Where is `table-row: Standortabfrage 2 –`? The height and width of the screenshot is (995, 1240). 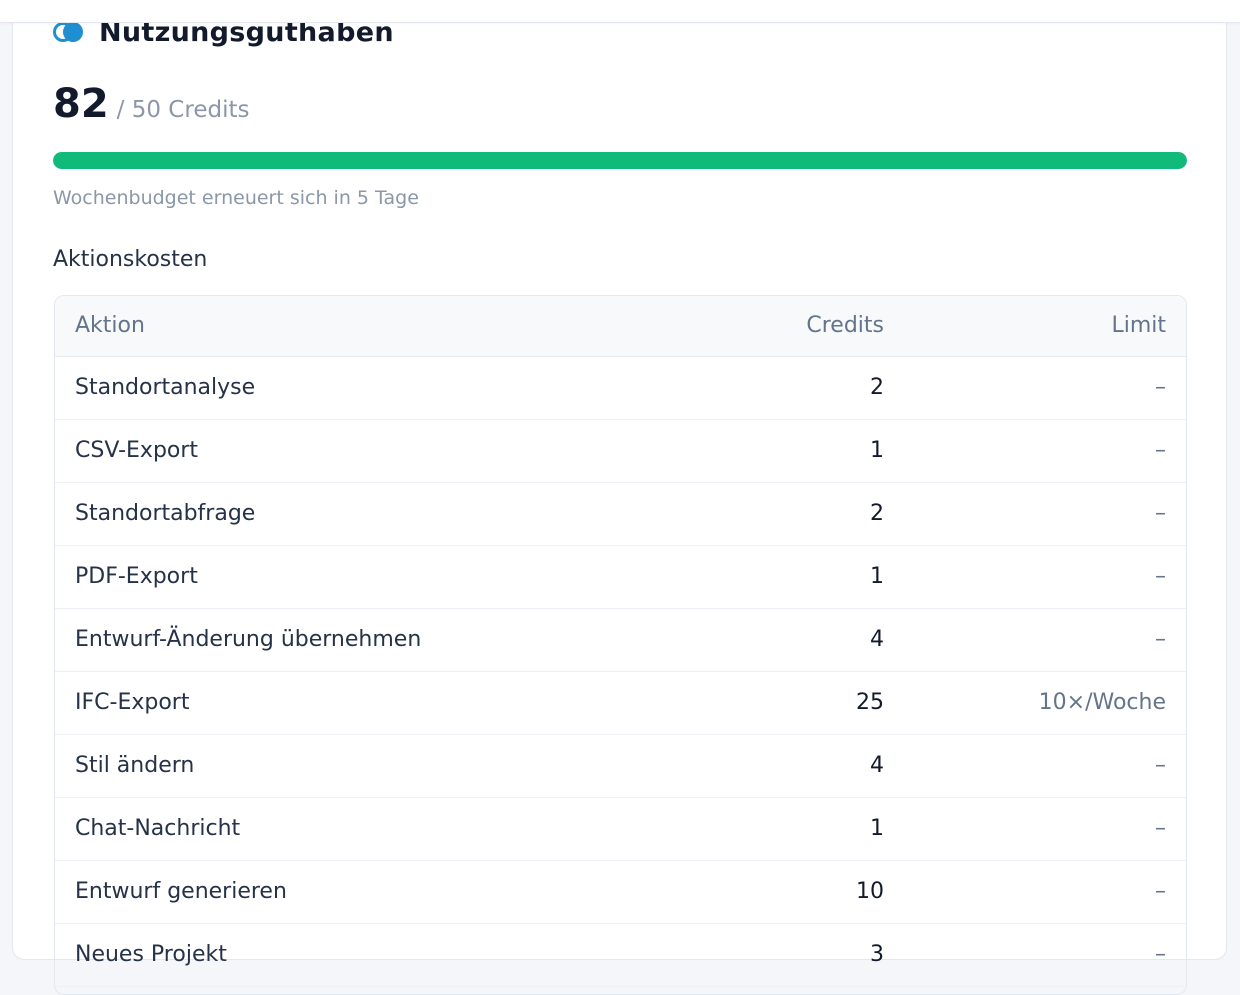 table-row: Standortabfrage 2 – is located at coordinates (620, 514).